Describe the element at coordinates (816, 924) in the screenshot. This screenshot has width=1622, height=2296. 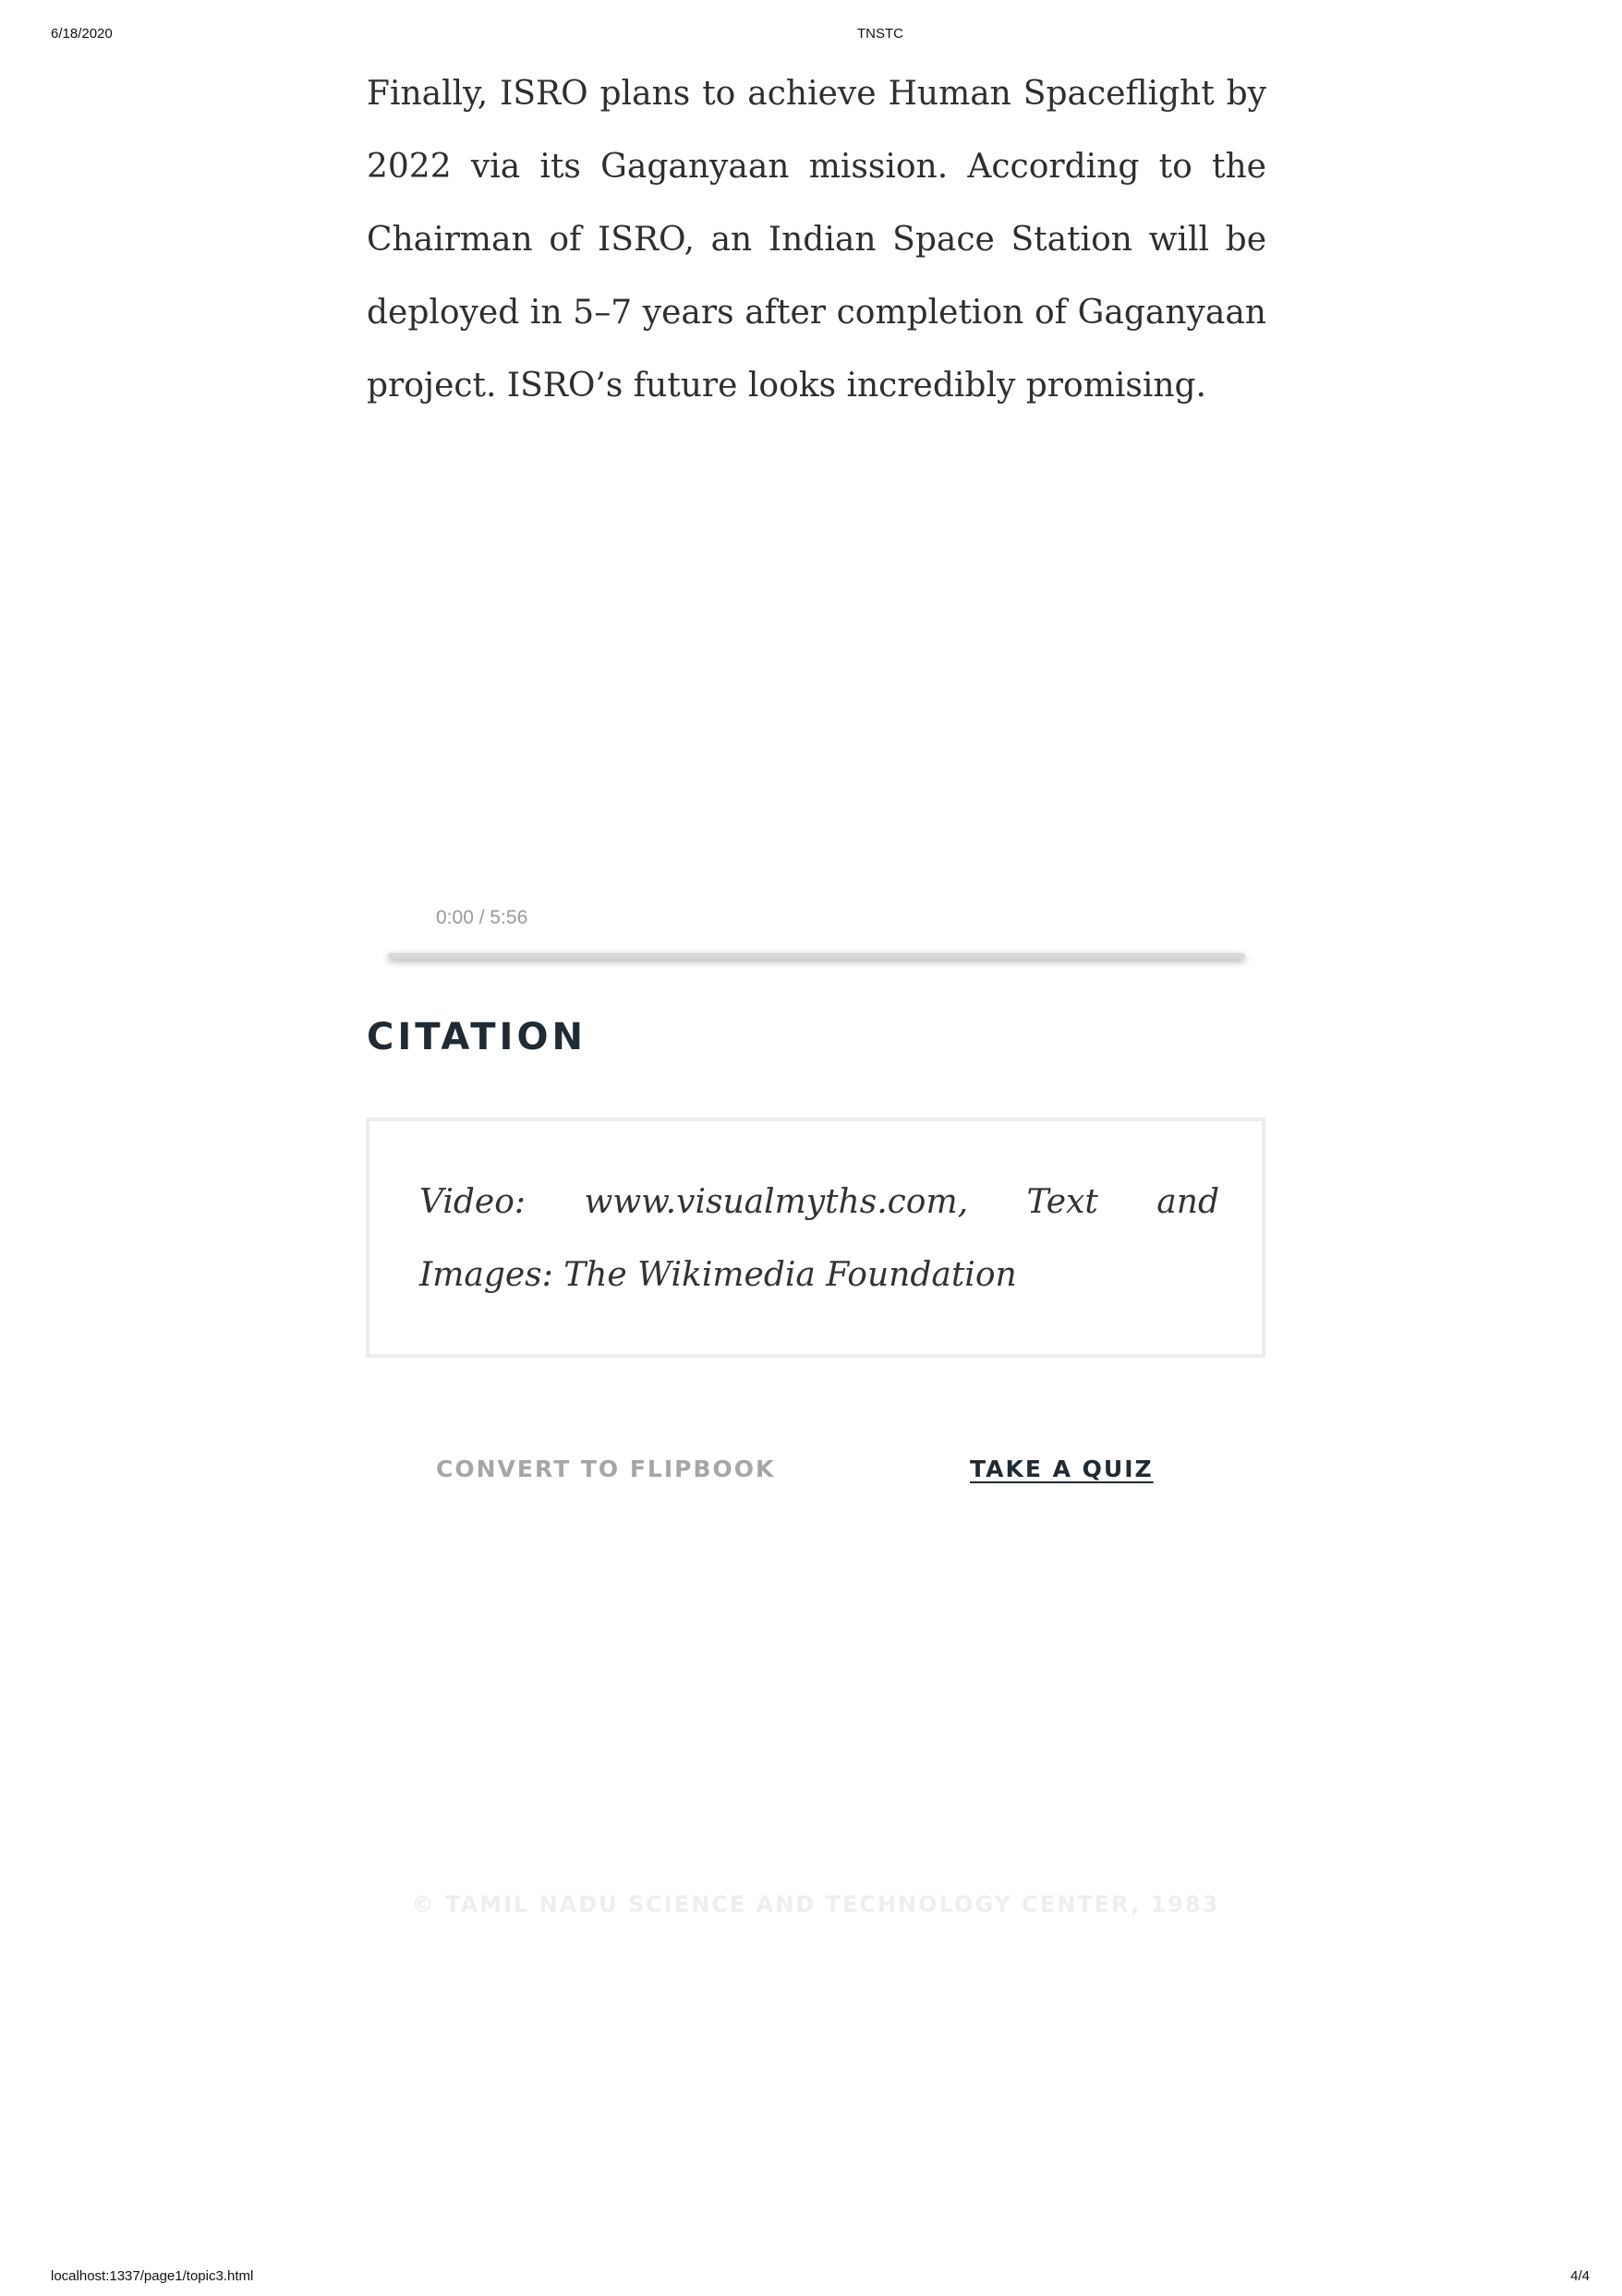
I see `video-player: 0:00 / 5:56` at that location.